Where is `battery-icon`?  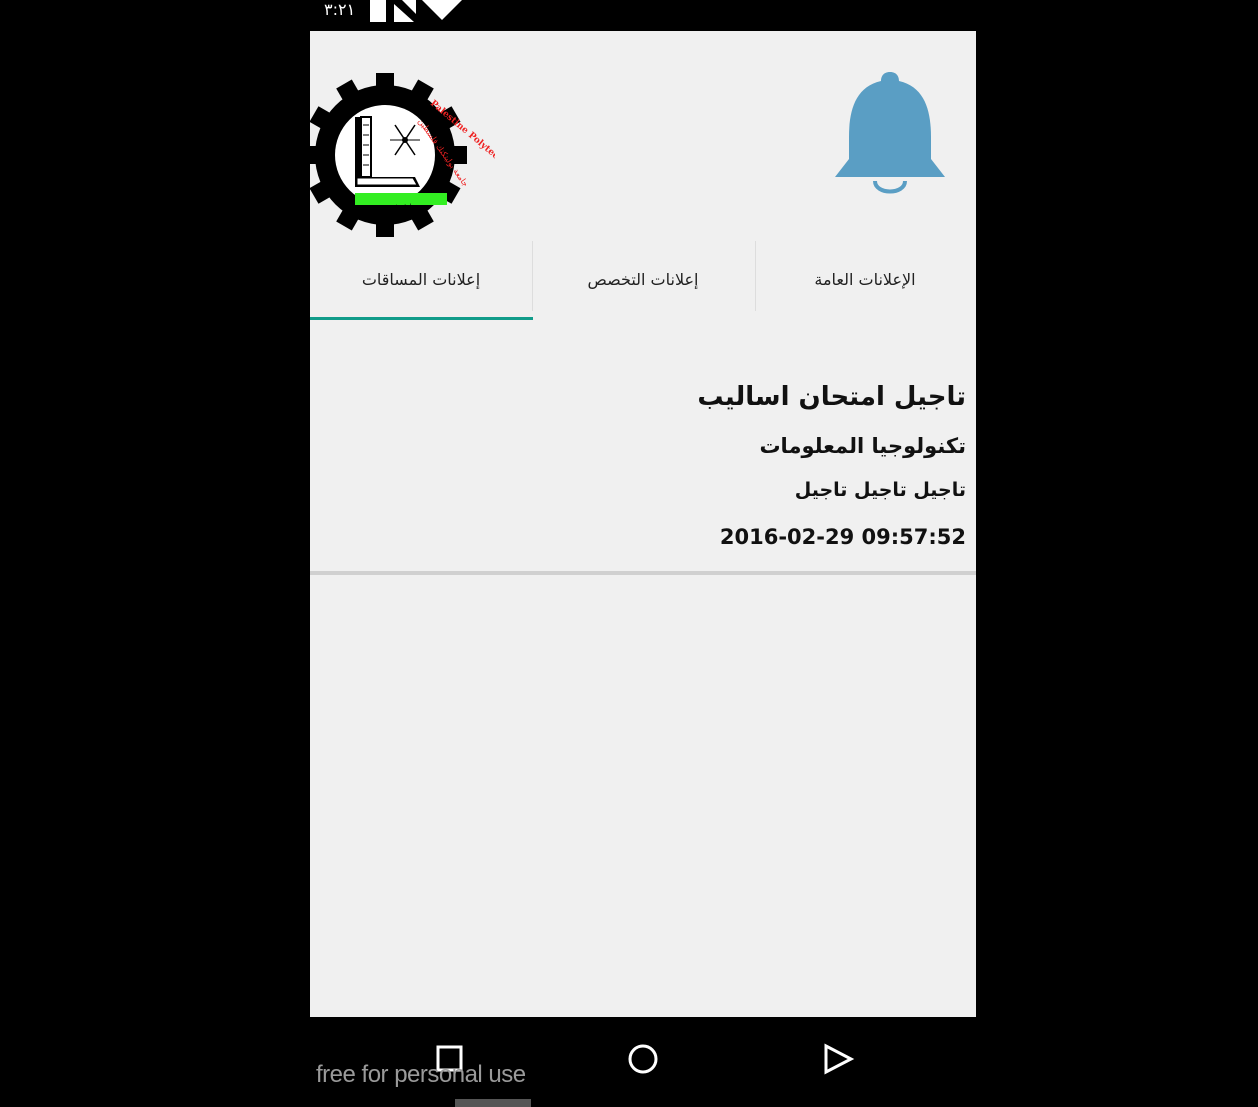
battery-icon is located at coordinates (378, 11).